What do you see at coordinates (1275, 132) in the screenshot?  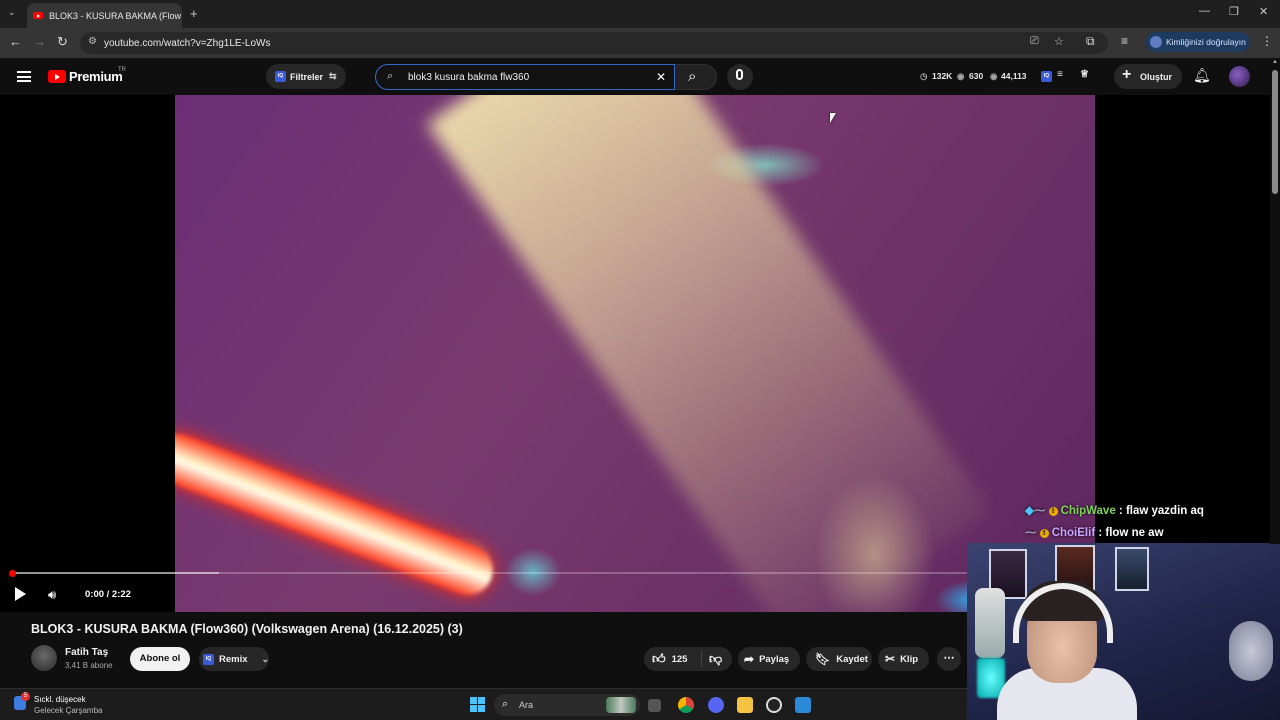 I see `scrollbar-thumb` at bounding box center [1275, 132].